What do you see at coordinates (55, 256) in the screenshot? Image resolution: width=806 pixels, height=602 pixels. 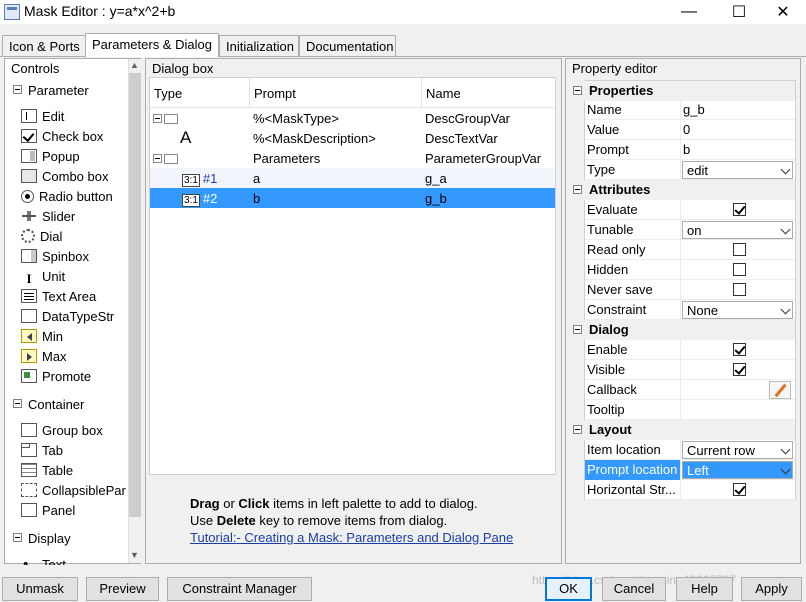 I see `control-spinbox: Spinbox` at bounding box center [55, 256].